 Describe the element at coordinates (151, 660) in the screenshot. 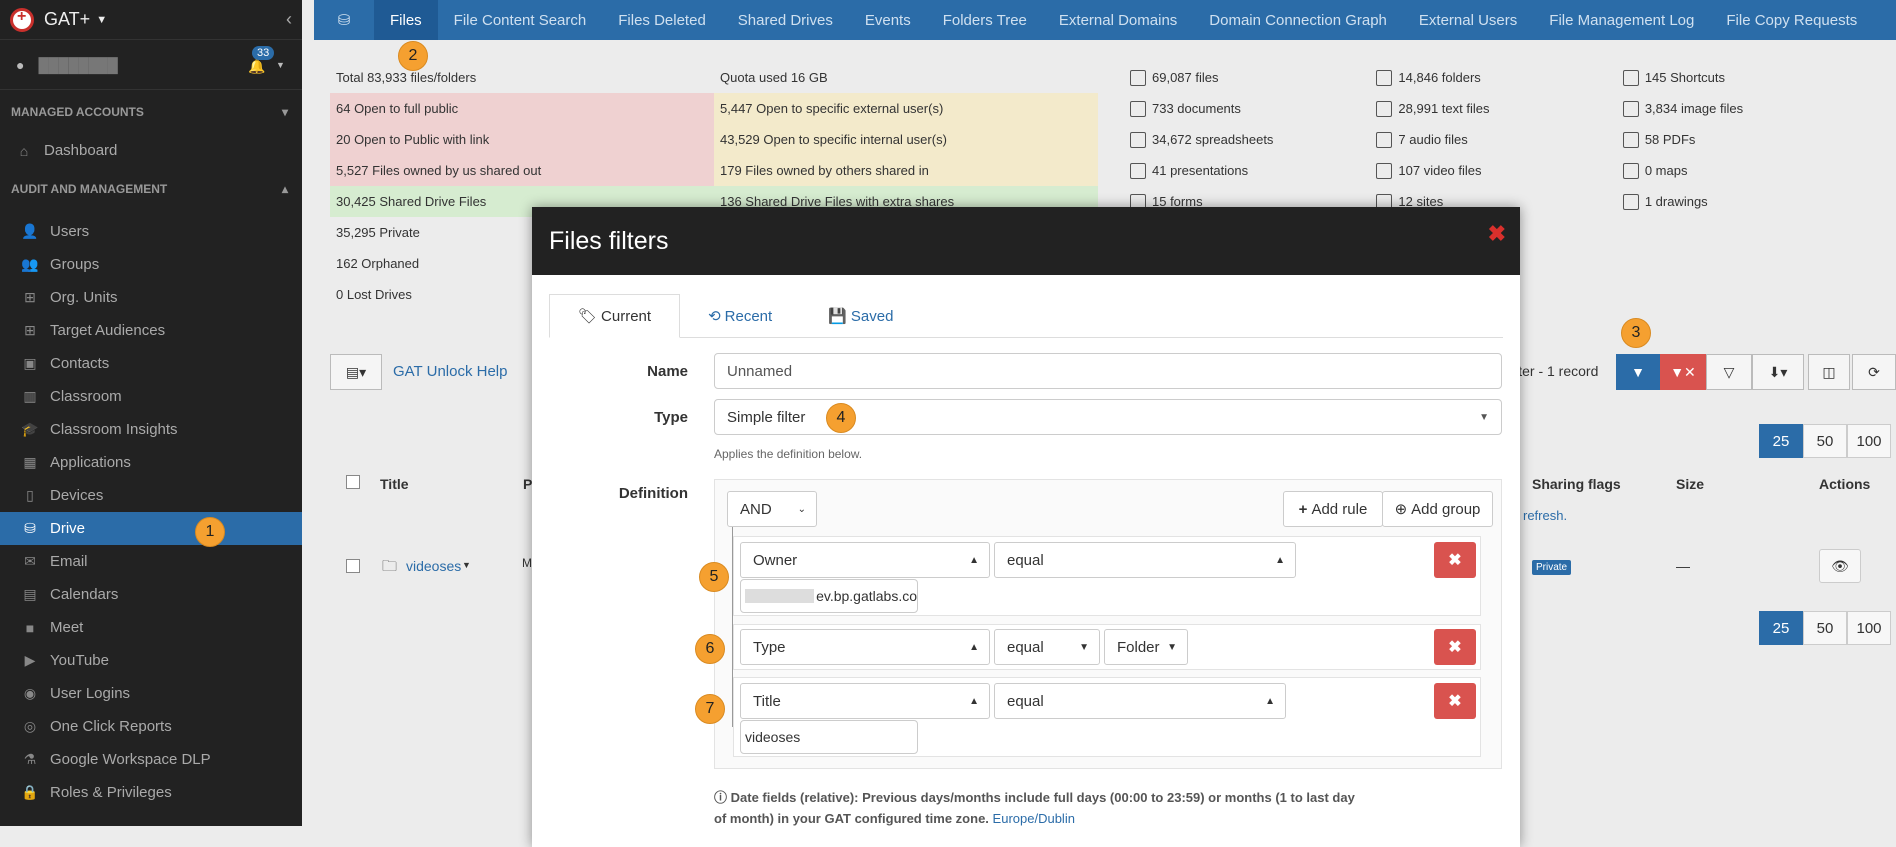

I see `sidebar-item-youtube: ▶ YouTube` at that location.